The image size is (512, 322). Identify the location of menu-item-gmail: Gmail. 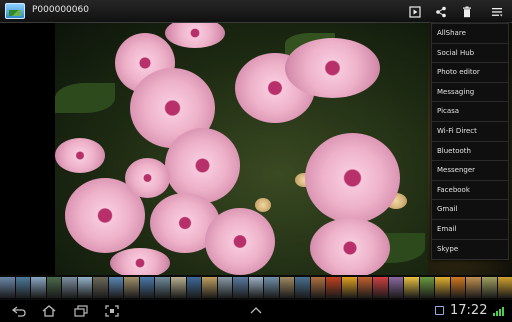
(470, 210).